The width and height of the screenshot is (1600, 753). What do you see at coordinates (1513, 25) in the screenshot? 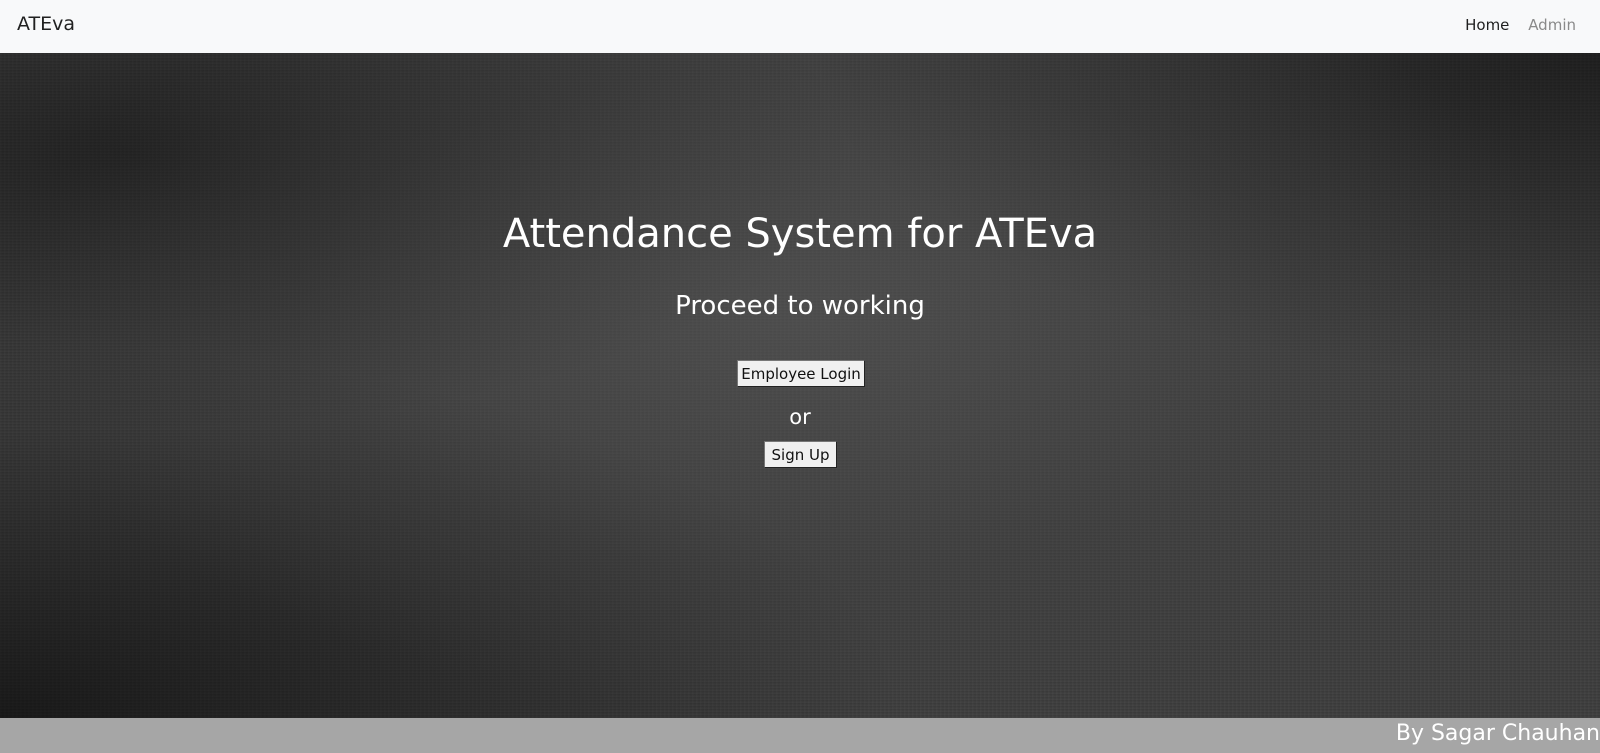
I see `nav-links: Home Admin` at bounding box center [1513, 25].